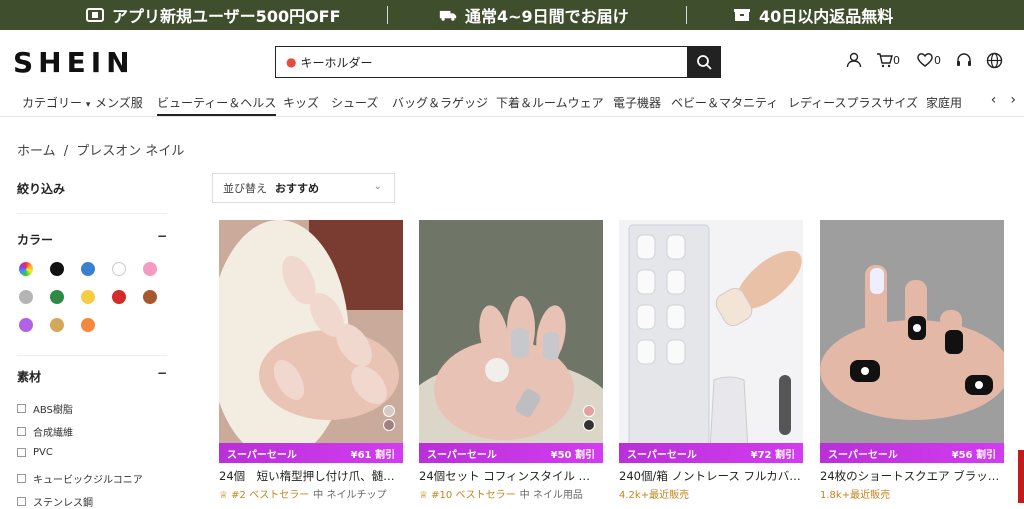  What do you see at coordinates (217, 105) in the screenshot?
I see `nav-item-beauty: ビューティー＆ヘルス` at bounding box center [217, 105].